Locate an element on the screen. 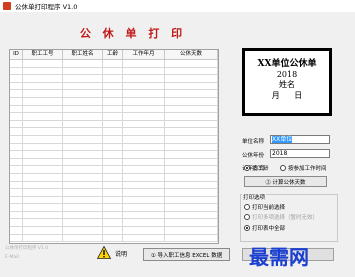  column-header-employee-name: 职工姓名 is located at coordinates (83, 54).